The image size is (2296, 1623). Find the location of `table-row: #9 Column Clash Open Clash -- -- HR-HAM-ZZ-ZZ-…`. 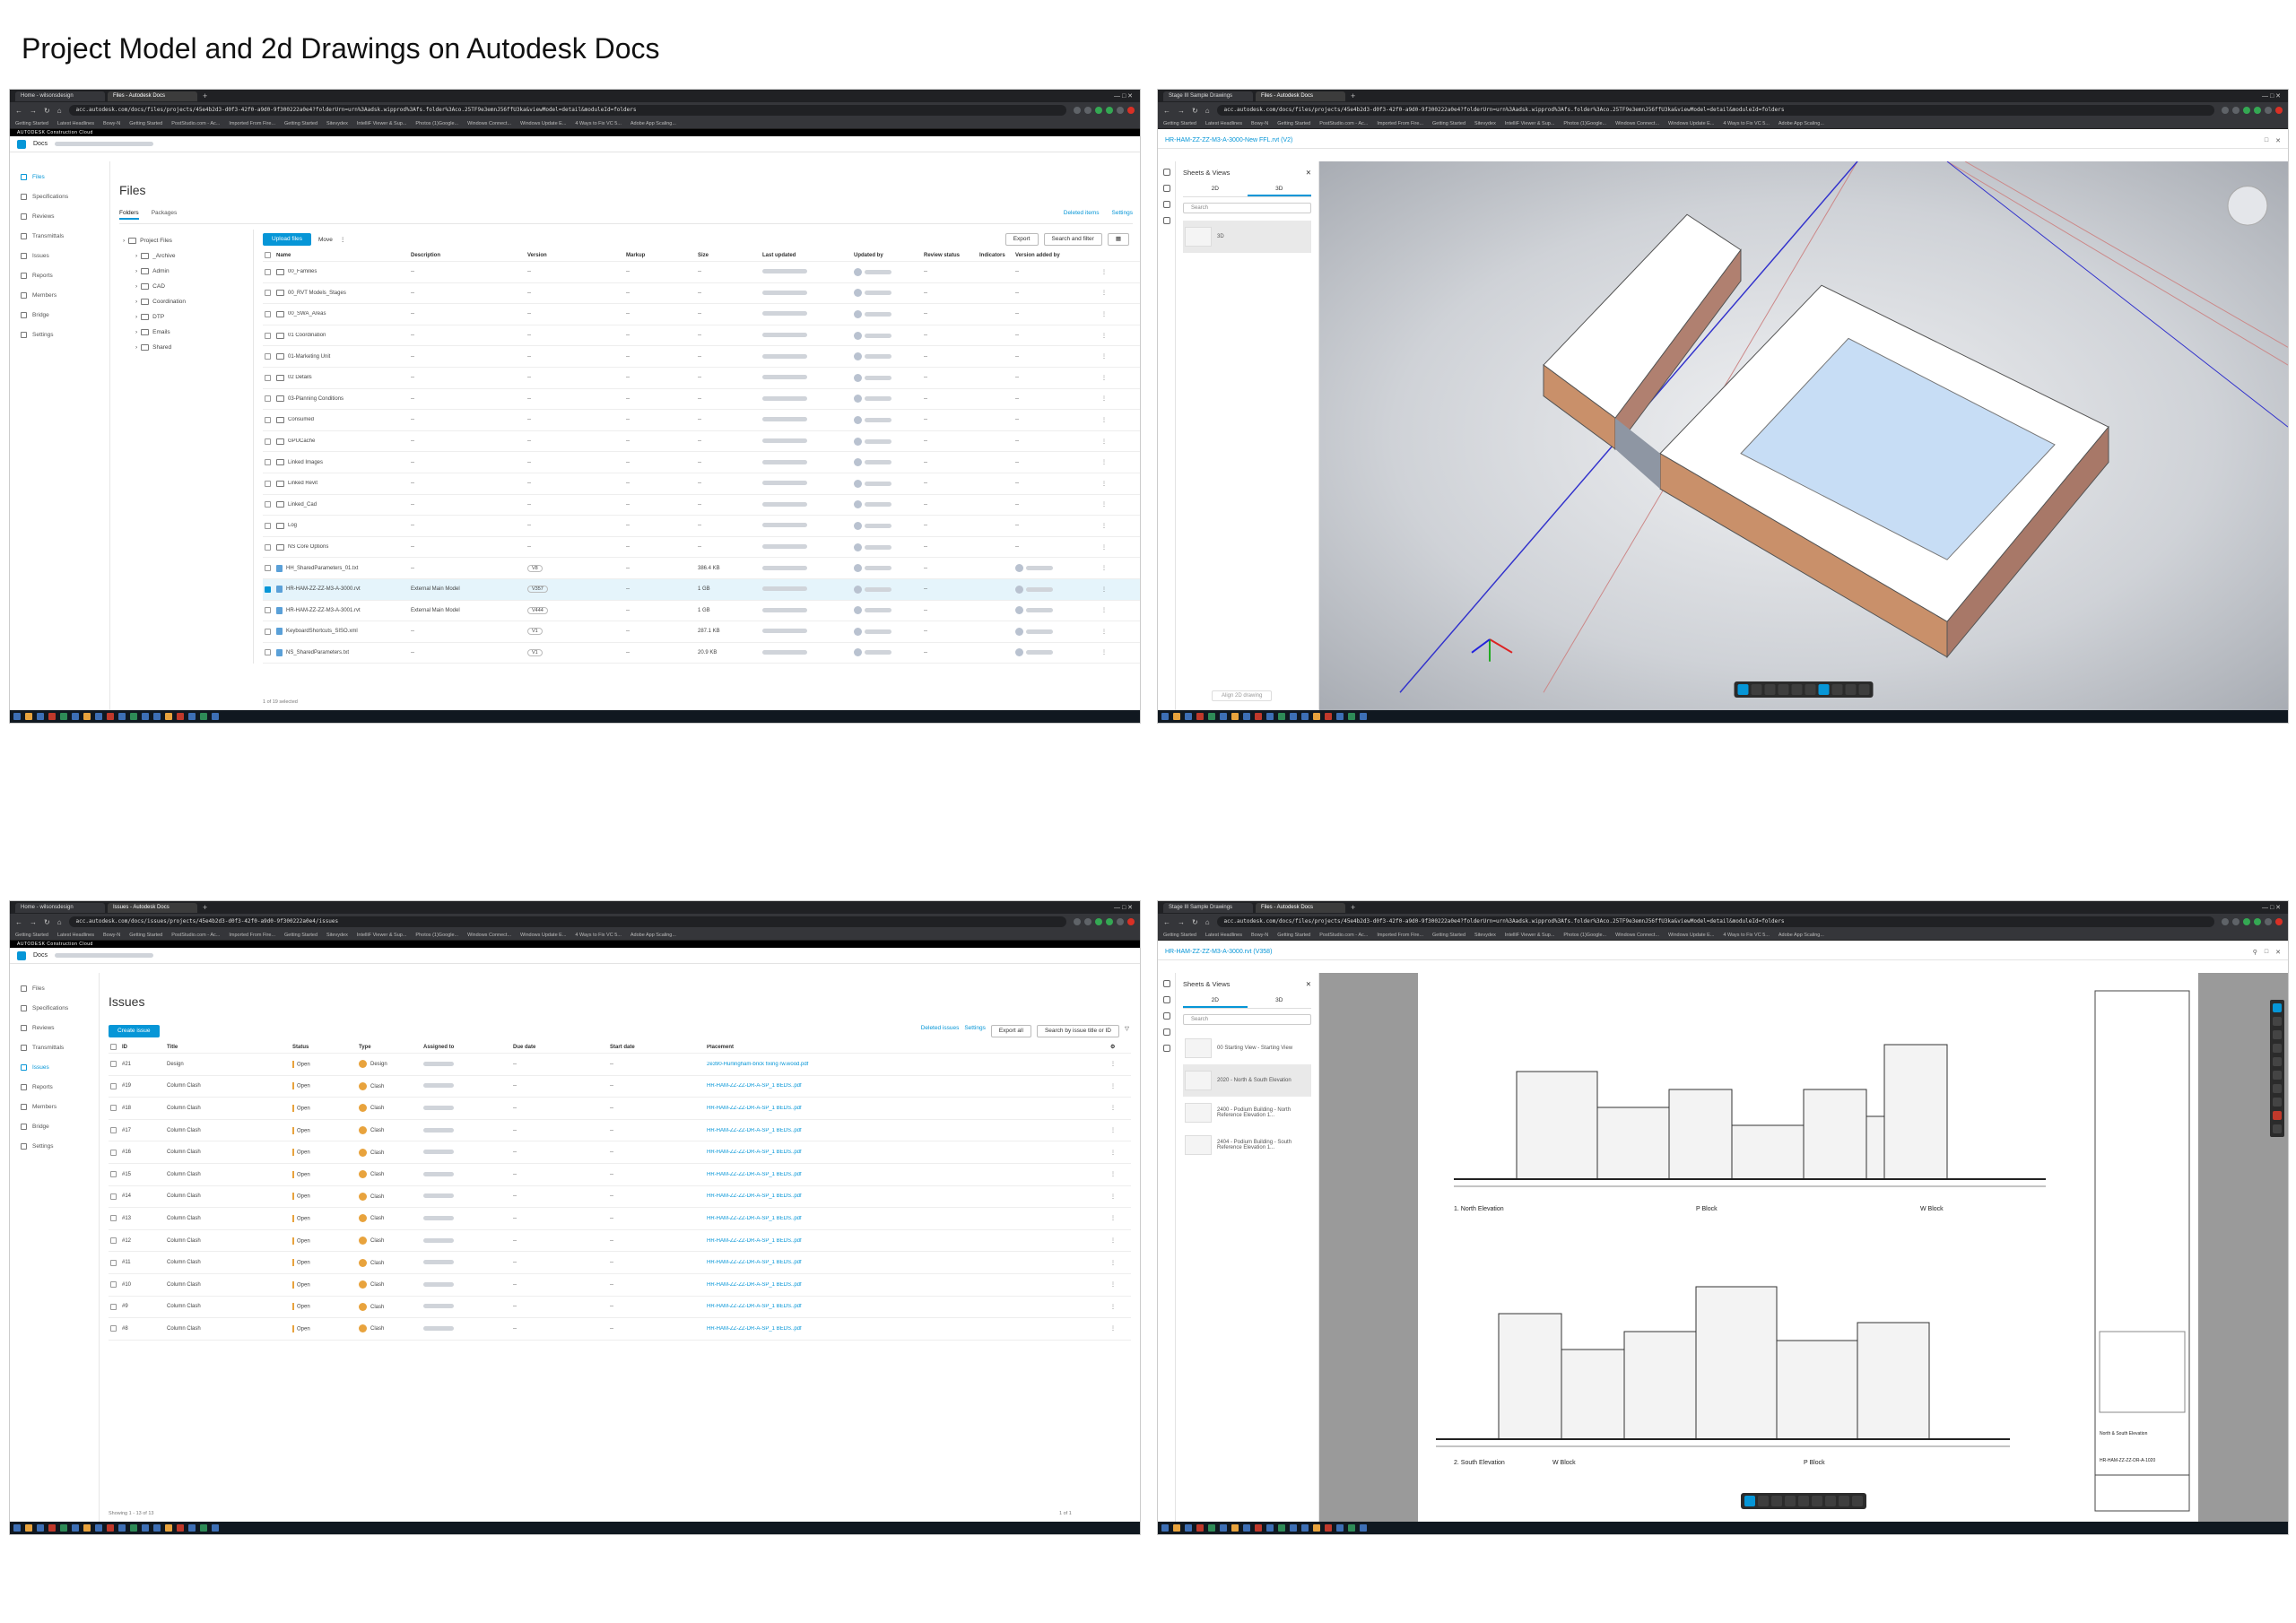

table-row: #9 Column Clash Open Clash -- -- HR-HAM-ZZ-ZZ-… is located at coordinates (620, 1308).